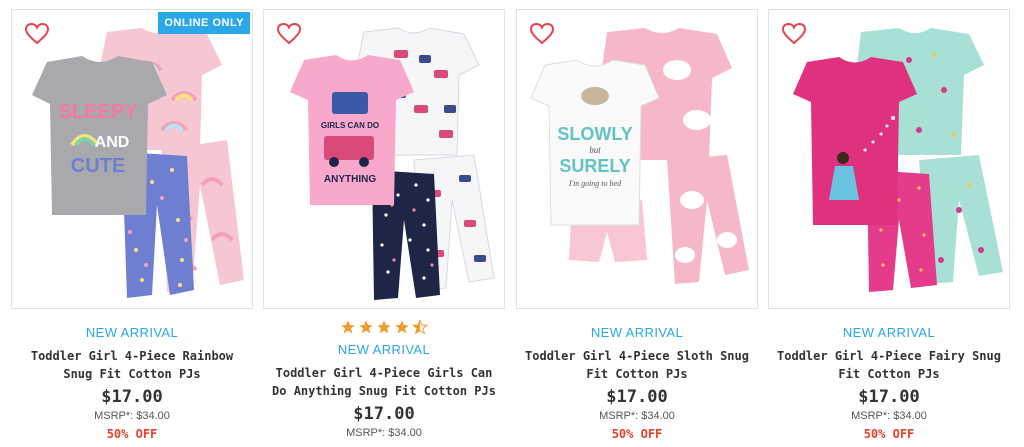 The width and height of the screenshot is (1024, 447). Describe the element at coordinates (392, 163) in the screenshot. I see `pajama-set-image: GIRLS CAN DO ANYTHING` at that location.